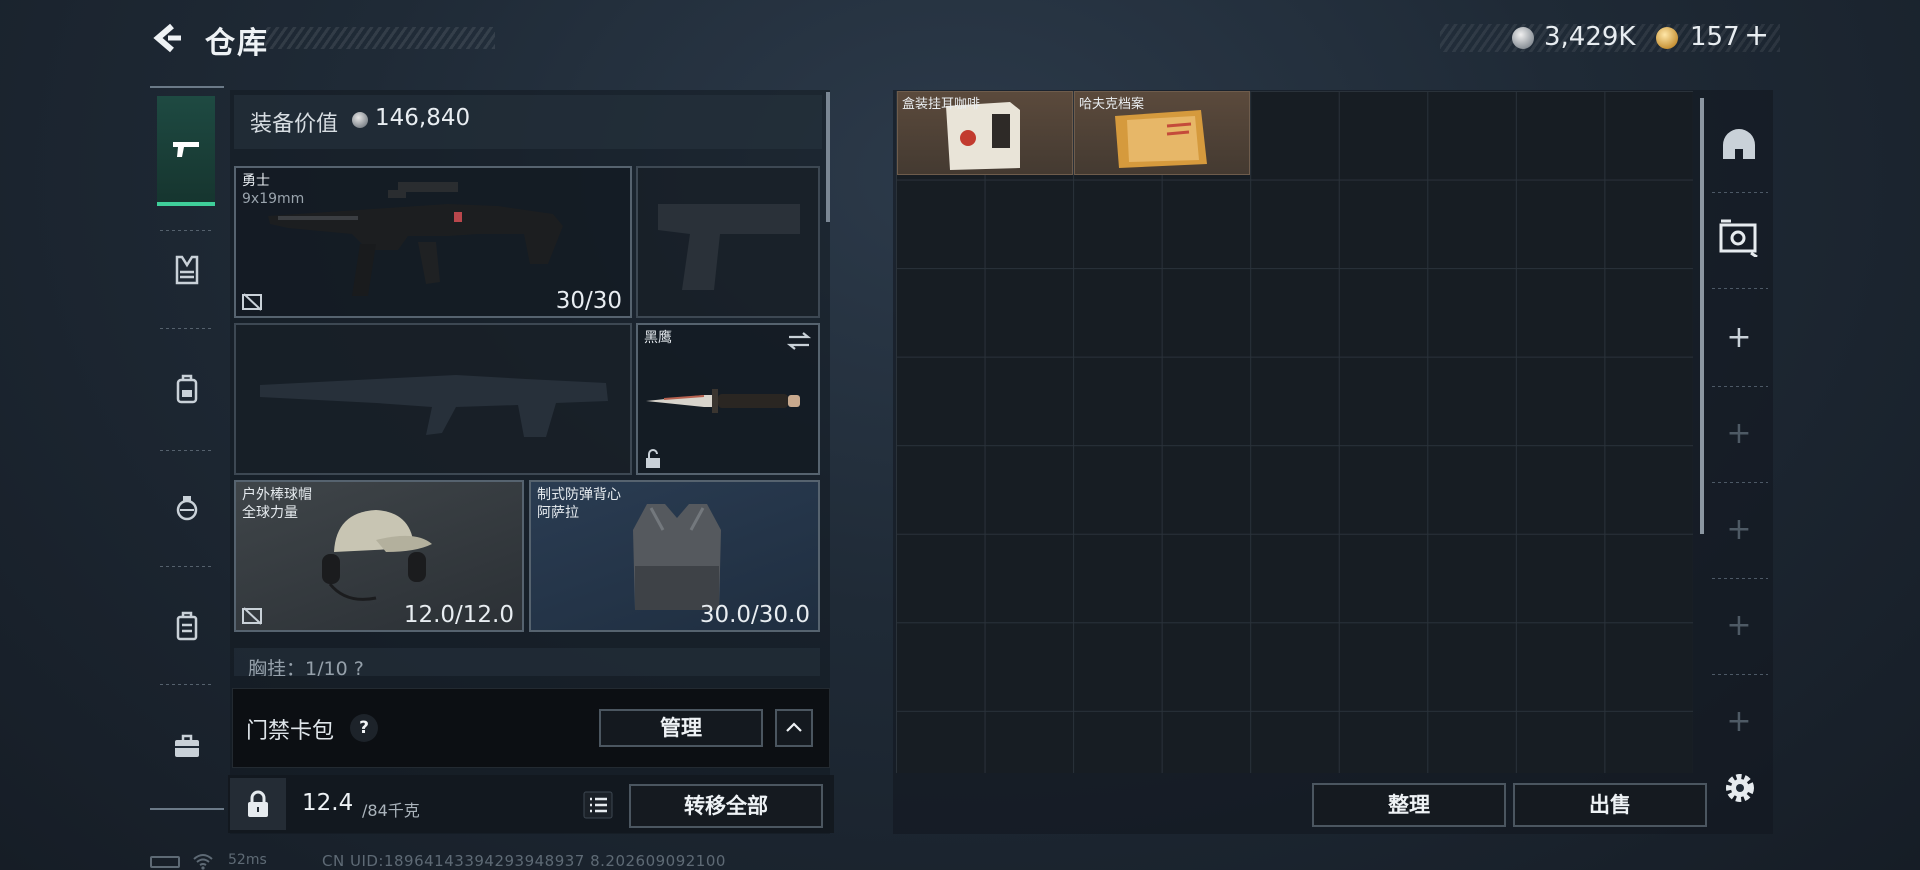  I want to click on storage-item: 哈夫克档案, so click(1162, 133).